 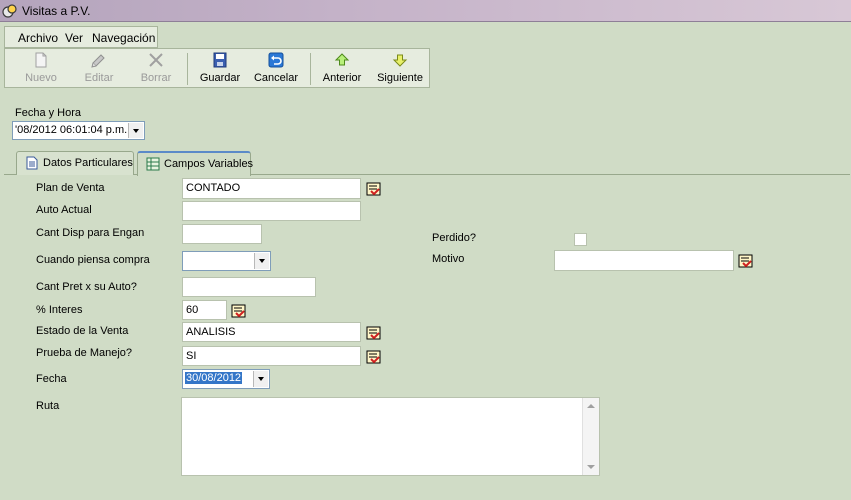 What do you see at coordinates (220, 60) in the screenshot?
I see `save-disk-icon` at bounding box center [220, 60].